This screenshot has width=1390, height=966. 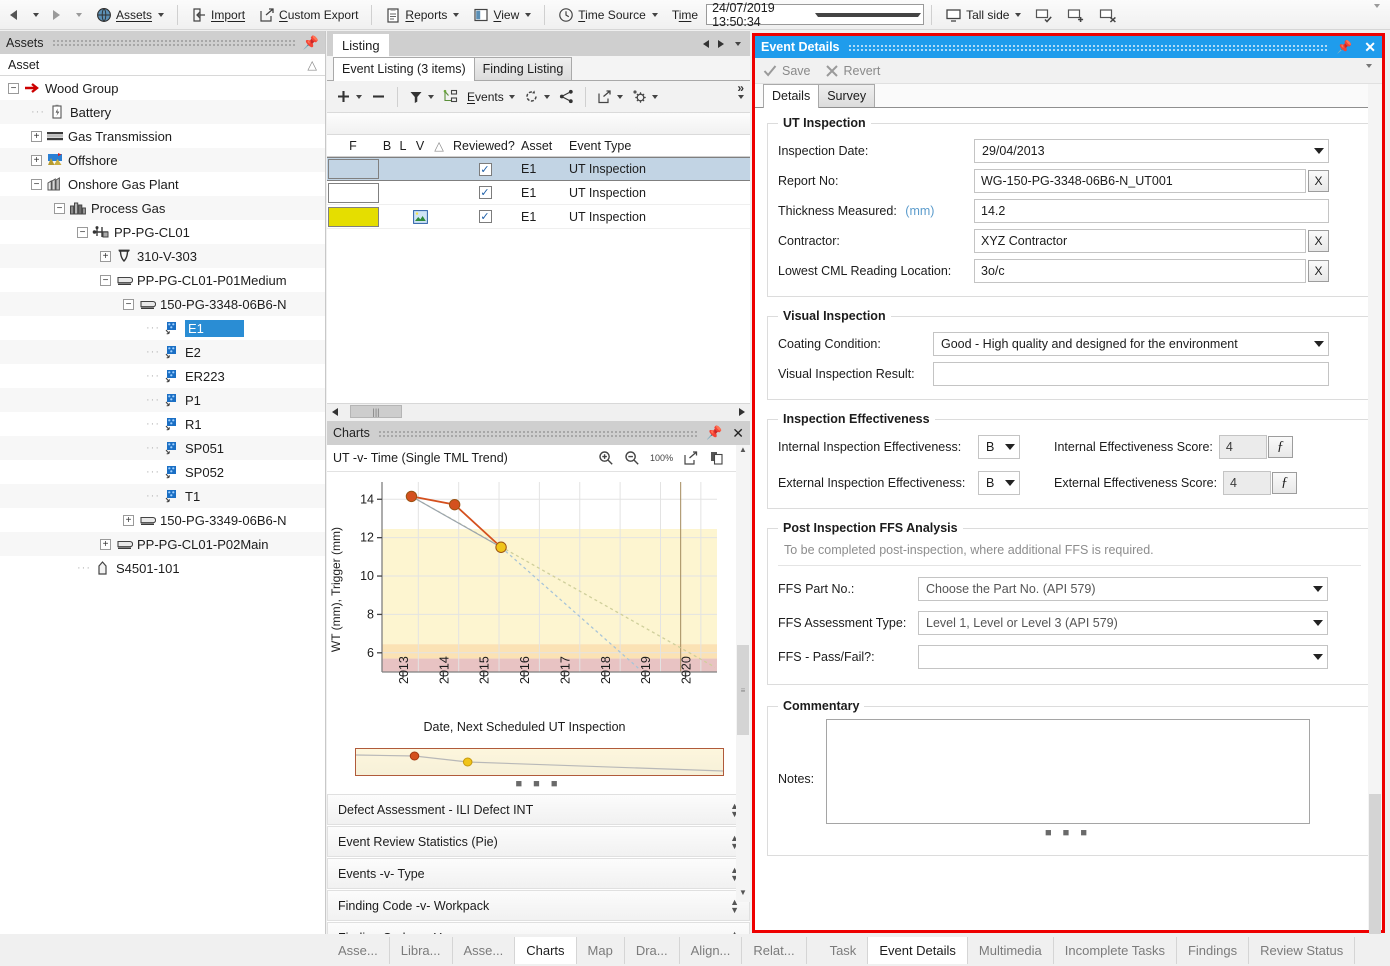 What do you see at coordinates (1151, 151) in the screenshot?
I see `inspection-date-select: 29/04/2013` at bounding box center [1151, 151].